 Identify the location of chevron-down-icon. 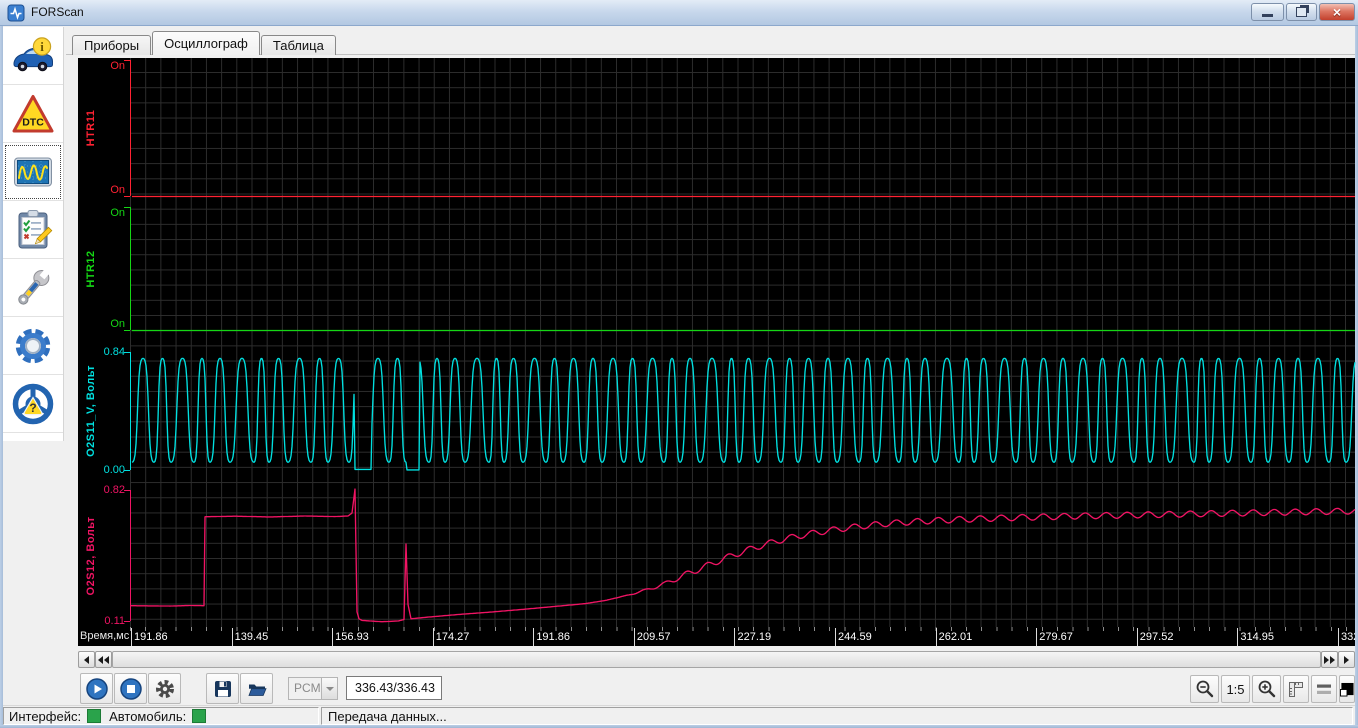
(329, 688).